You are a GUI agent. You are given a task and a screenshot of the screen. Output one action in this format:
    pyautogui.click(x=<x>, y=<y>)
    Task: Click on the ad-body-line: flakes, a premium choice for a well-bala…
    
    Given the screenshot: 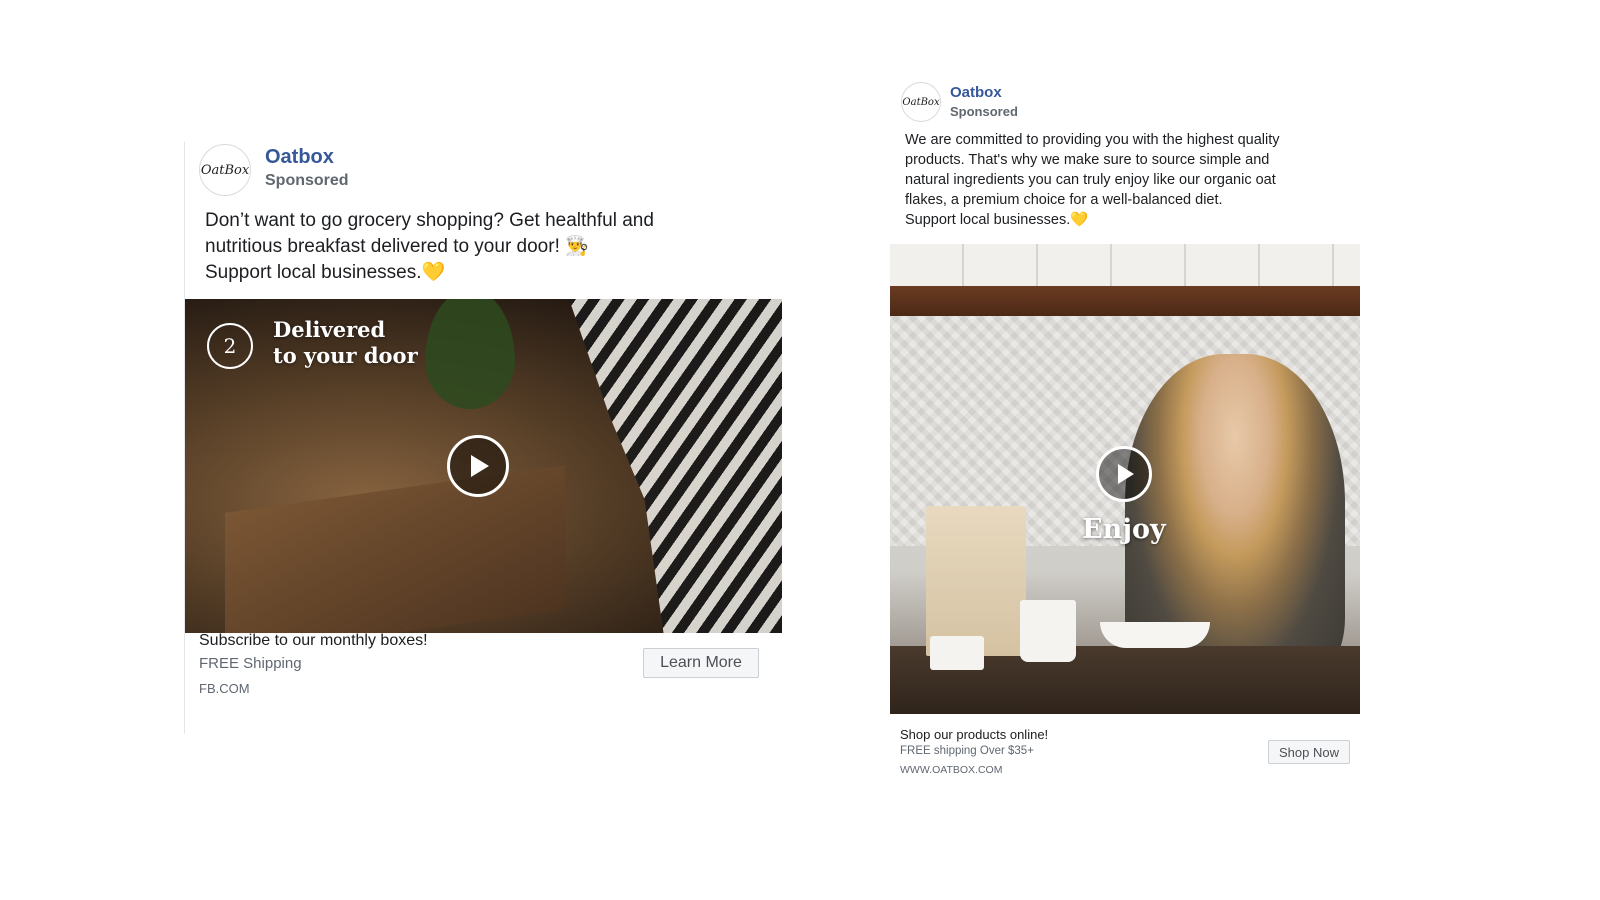 What is the action you would take?
    pyautogui.click(x=1064, y=200)
    